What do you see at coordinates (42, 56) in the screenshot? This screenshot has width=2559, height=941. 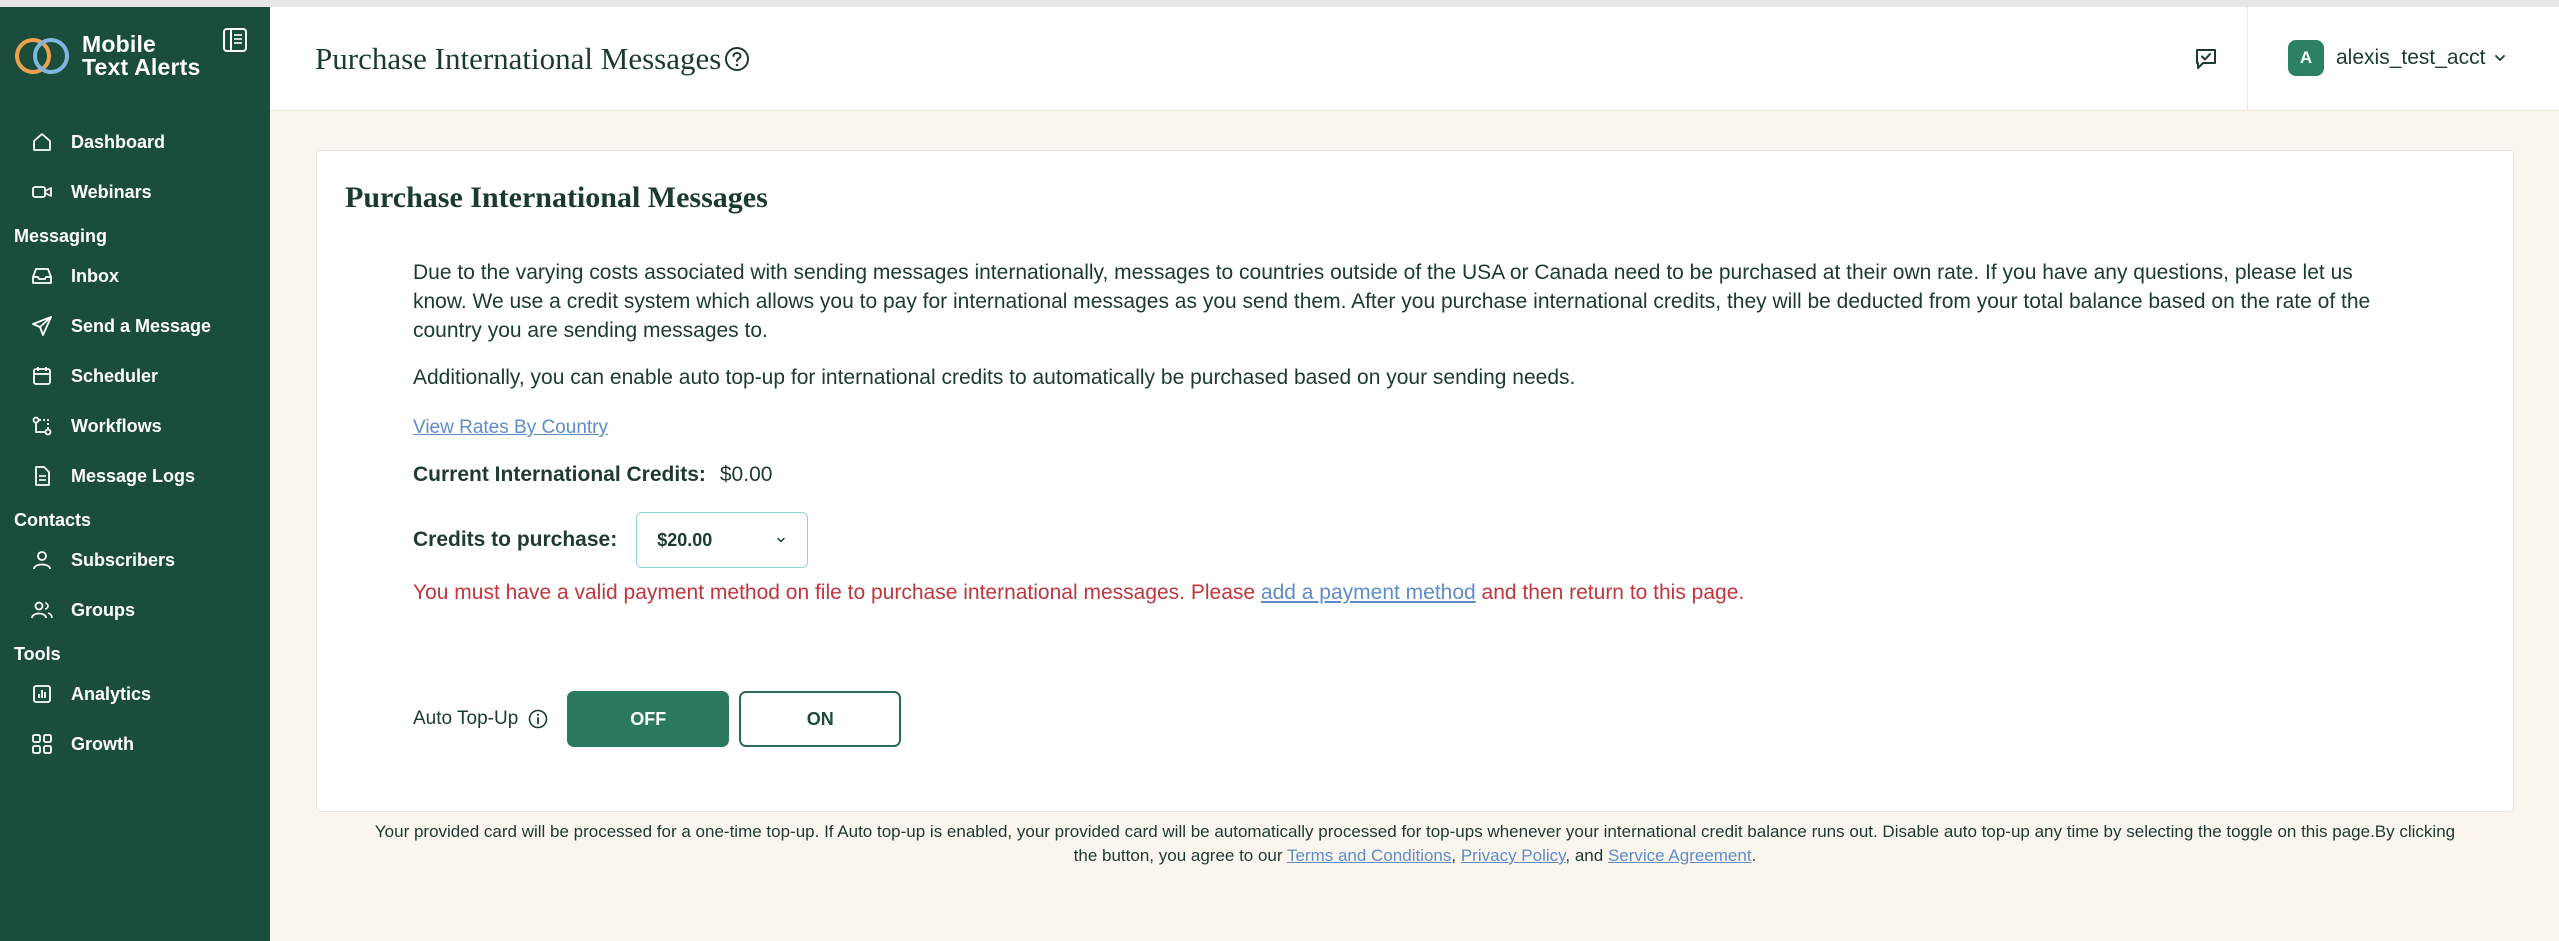 I see `brand-mark-icon` at bounding box center [42, 56].